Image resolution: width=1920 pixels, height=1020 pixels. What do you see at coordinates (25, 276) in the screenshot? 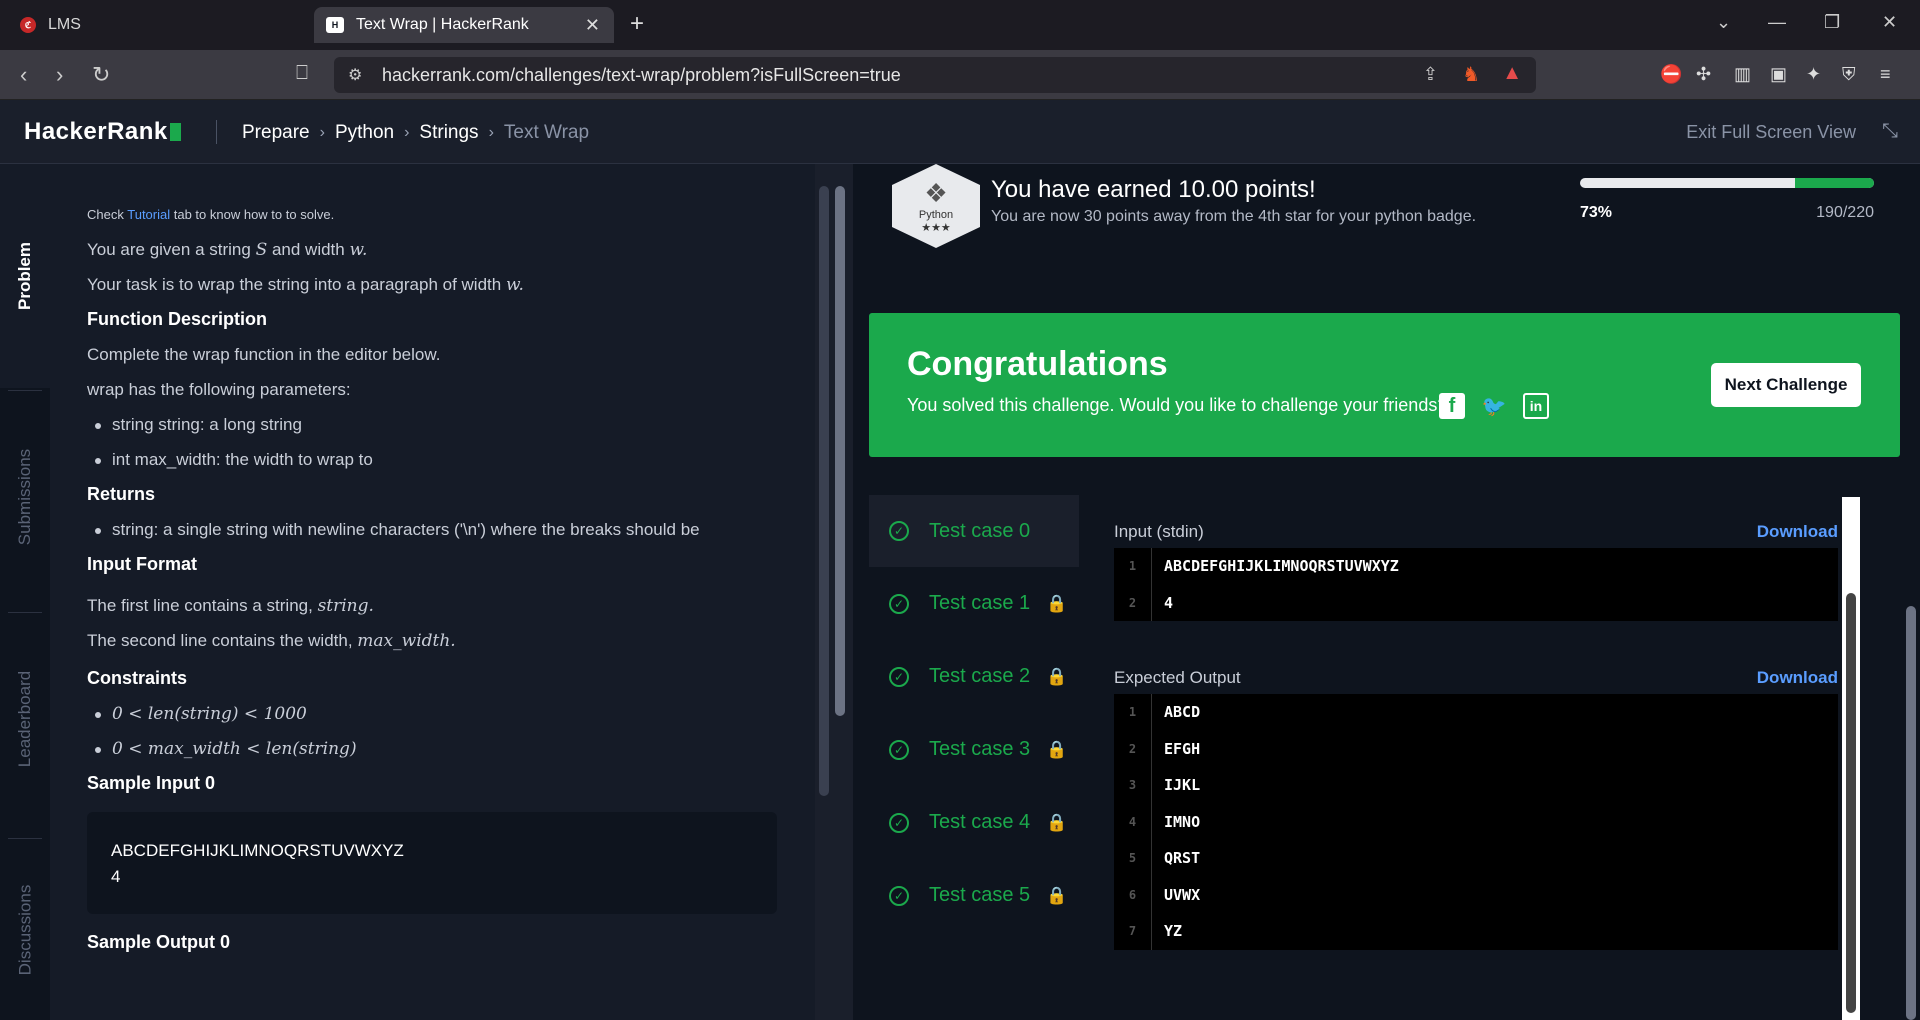
I see `tab-problem: Problem` at bounding box center [25, 276].